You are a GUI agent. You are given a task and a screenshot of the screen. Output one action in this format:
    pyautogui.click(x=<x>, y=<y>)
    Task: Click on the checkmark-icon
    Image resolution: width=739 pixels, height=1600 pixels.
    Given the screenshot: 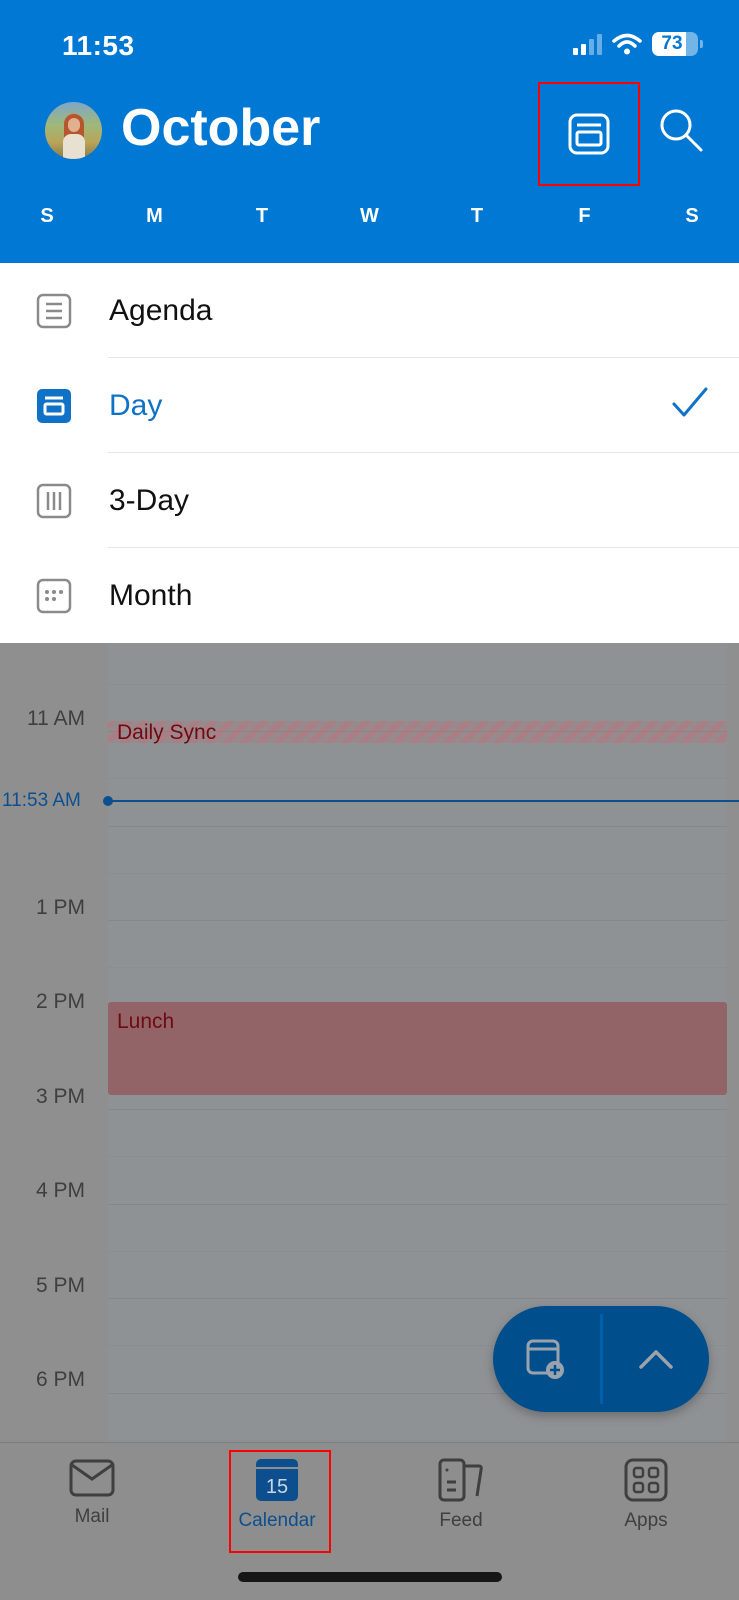 What is the action you would take?
    pyautogui.click(x=690, y=402)
    